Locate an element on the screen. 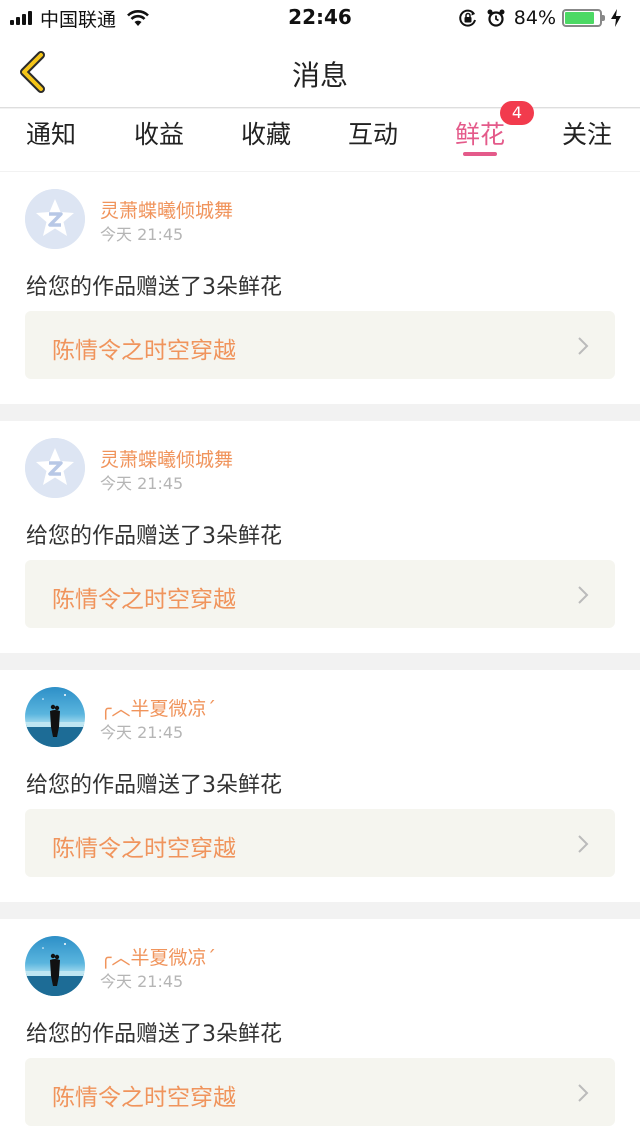  tab-favorites: 收藏 is located at coordinates (266, 133).